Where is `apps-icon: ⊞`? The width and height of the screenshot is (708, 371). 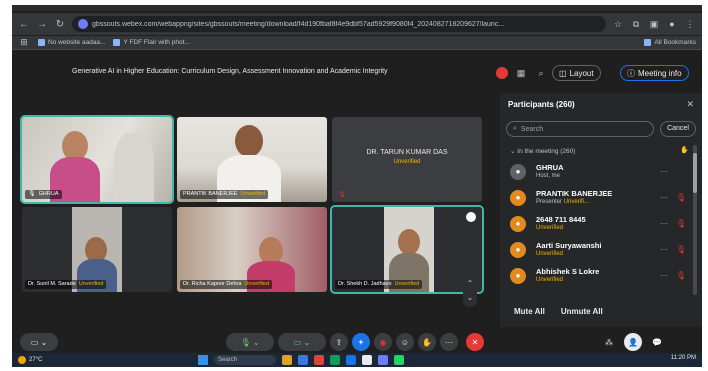
apps-icon: ⊞ is located at coordinates (24, 42).